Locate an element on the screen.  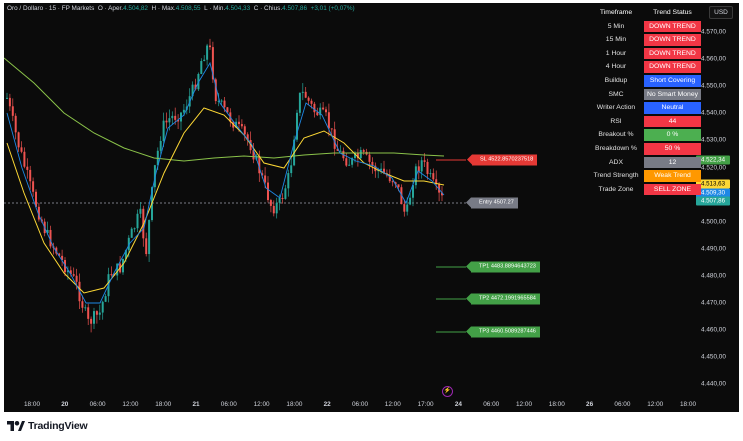
price-tick: 4.530,00 is located at coordinates (713, 140).